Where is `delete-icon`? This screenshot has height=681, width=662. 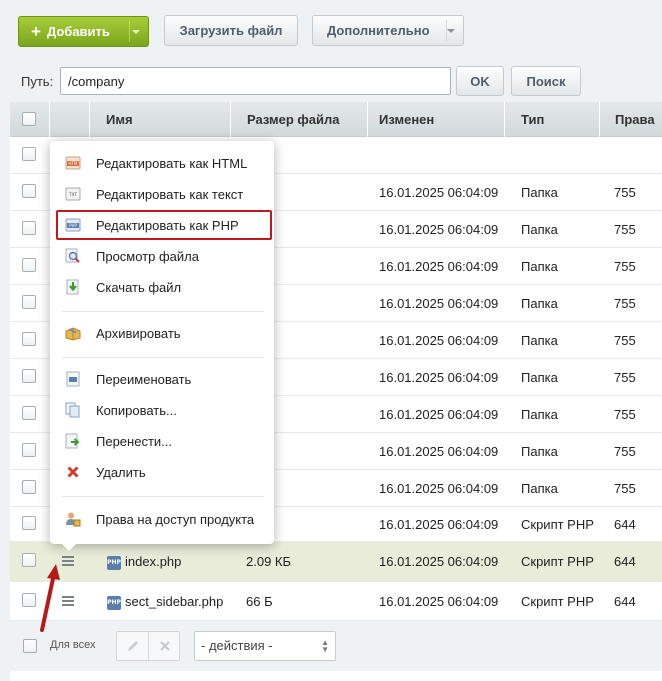 delete-icon is located at coordinates (73, 472).